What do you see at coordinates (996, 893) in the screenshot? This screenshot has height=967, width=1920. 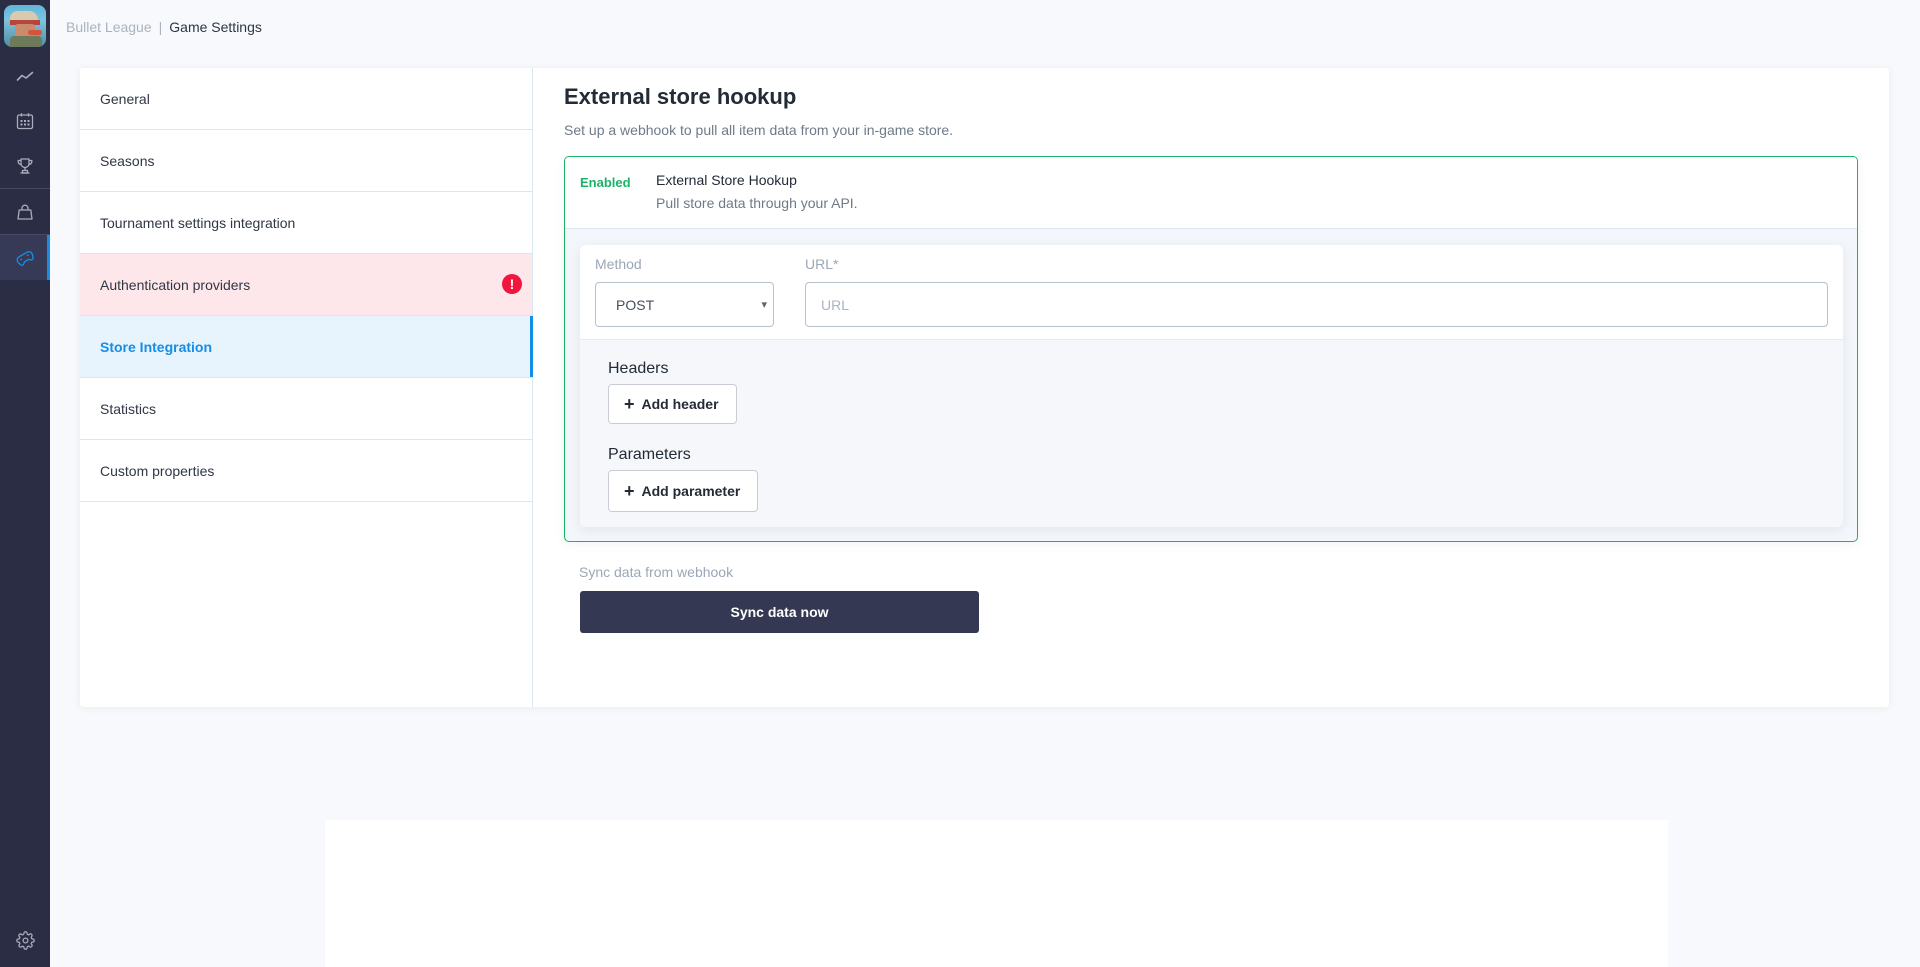 I see `bottom-panel` at bounding box center [996, 893].